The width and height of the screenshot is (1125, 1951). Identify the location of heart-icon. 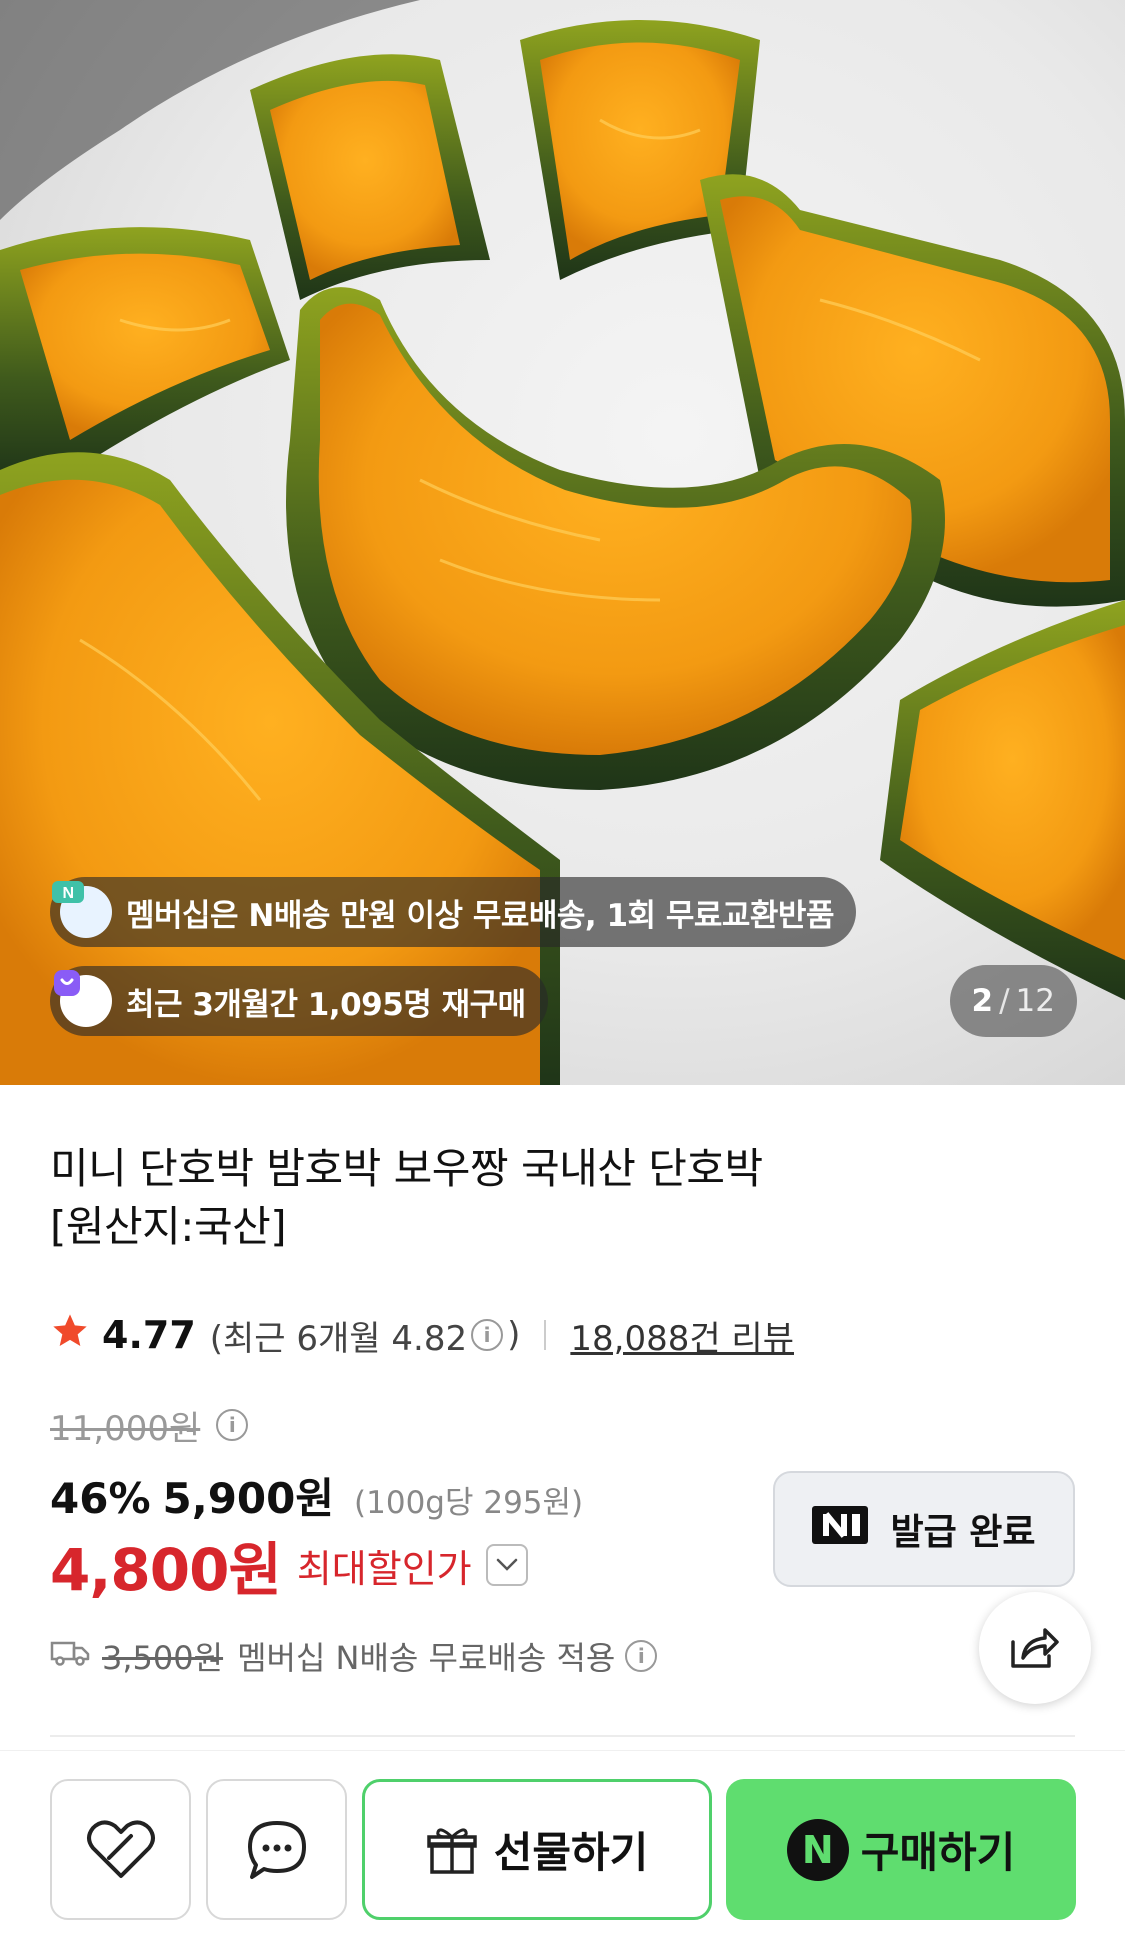
(120, 1849).